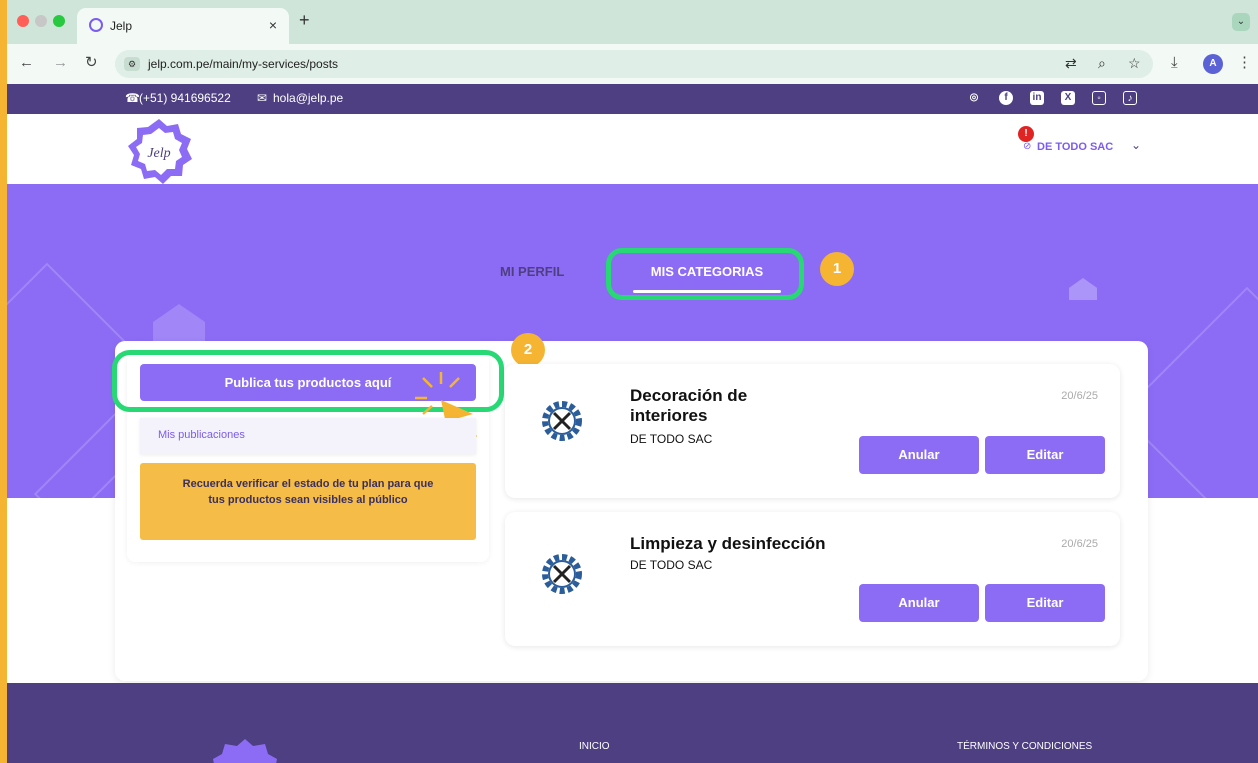  I want to click on browser-tab-bar: Jelp × + ⌄, so click(632, 22).